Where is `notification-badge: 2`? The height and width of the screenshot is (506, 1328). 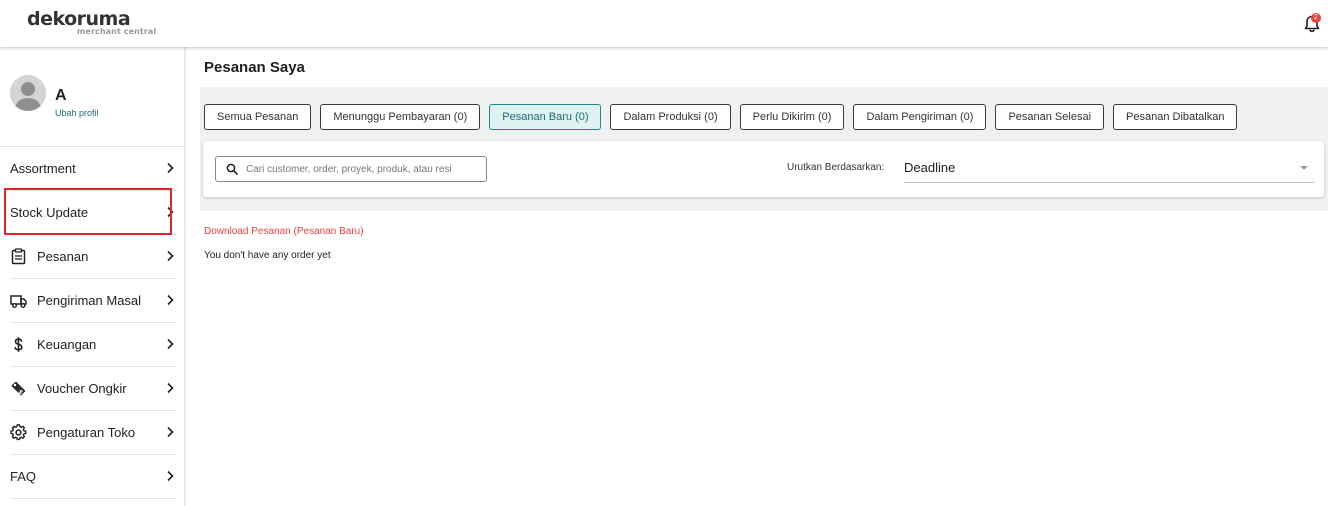
notification-badge: 2 is located at coordinates (1316, 18).